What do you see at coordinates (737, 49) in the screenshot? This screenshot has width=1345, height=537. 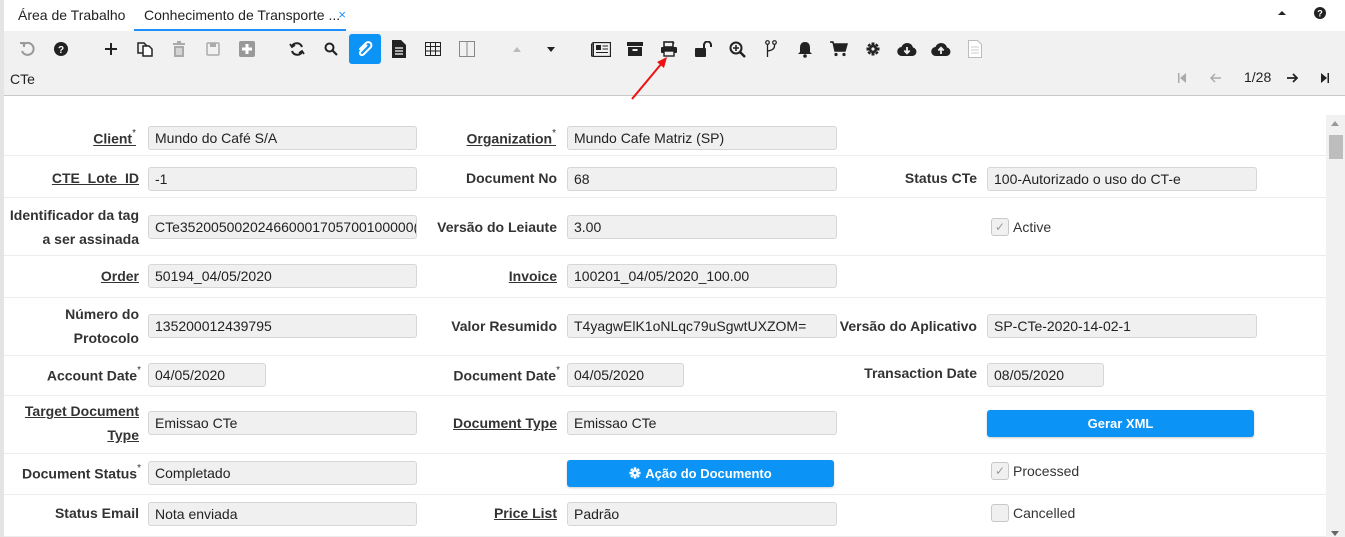 I see `zoom-across-icon` at bounding box center [737, 49].